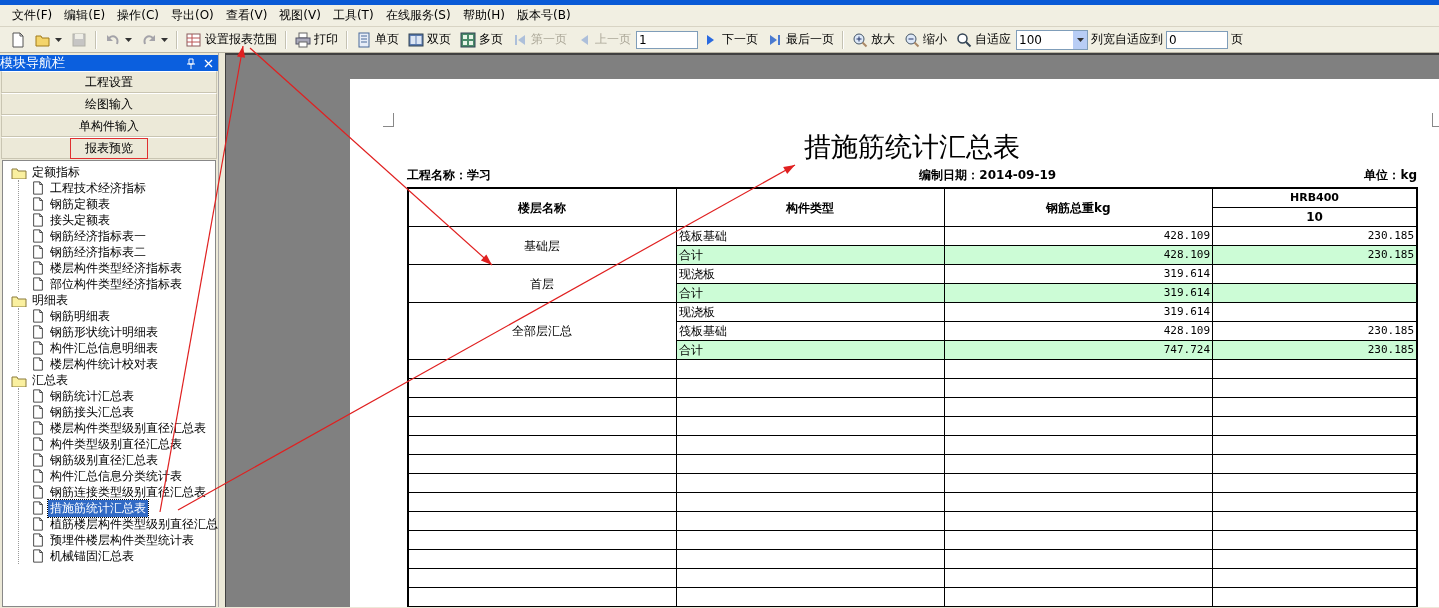  I want to click on table-cell: 428.109, so click(1078, 236).